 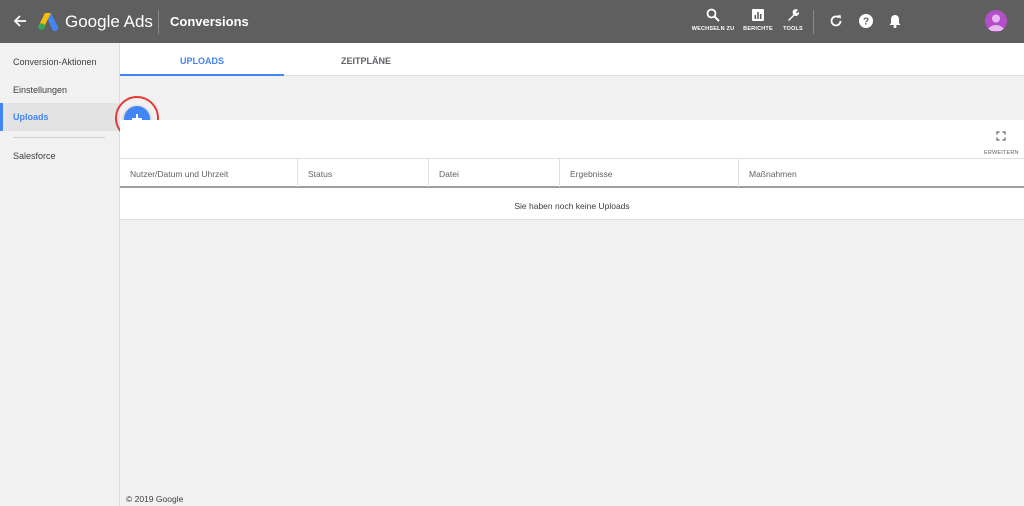 What do you see at coordinates (155, 499) in the screenshot?
I see `footer-copyright: © 2019 Google` at bounding box center [155, 499].